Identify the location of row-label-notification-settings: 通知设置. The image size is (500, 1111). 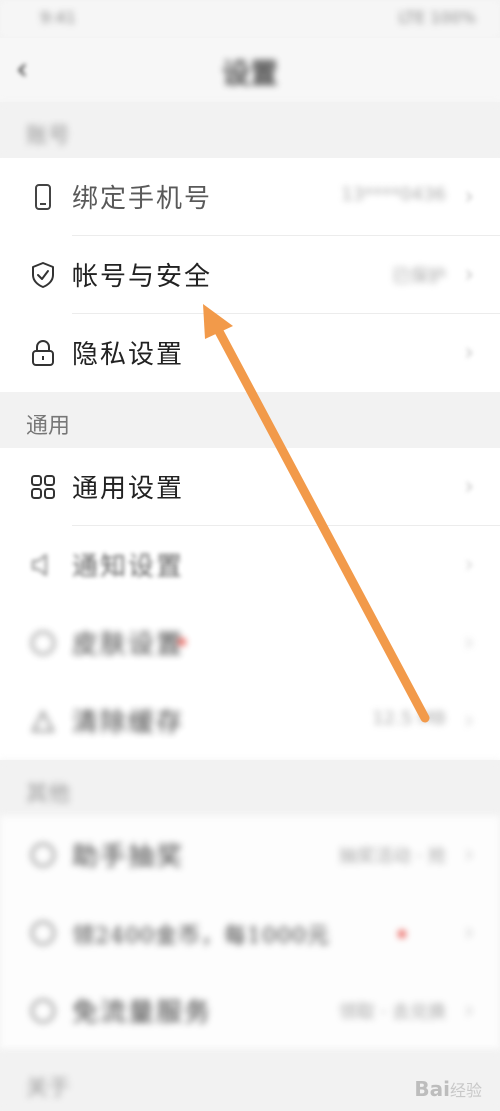
(128, 567).